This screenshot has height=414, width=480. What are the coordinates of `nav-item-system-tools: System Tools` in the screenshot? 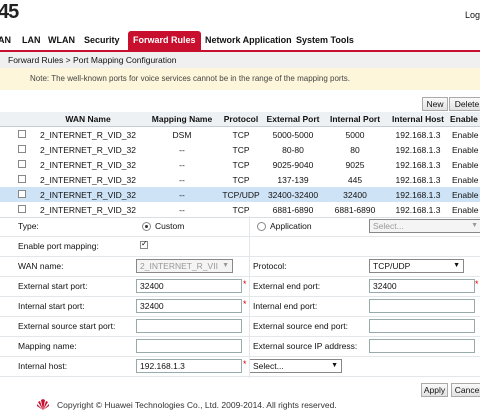 It's located at (325, 40).